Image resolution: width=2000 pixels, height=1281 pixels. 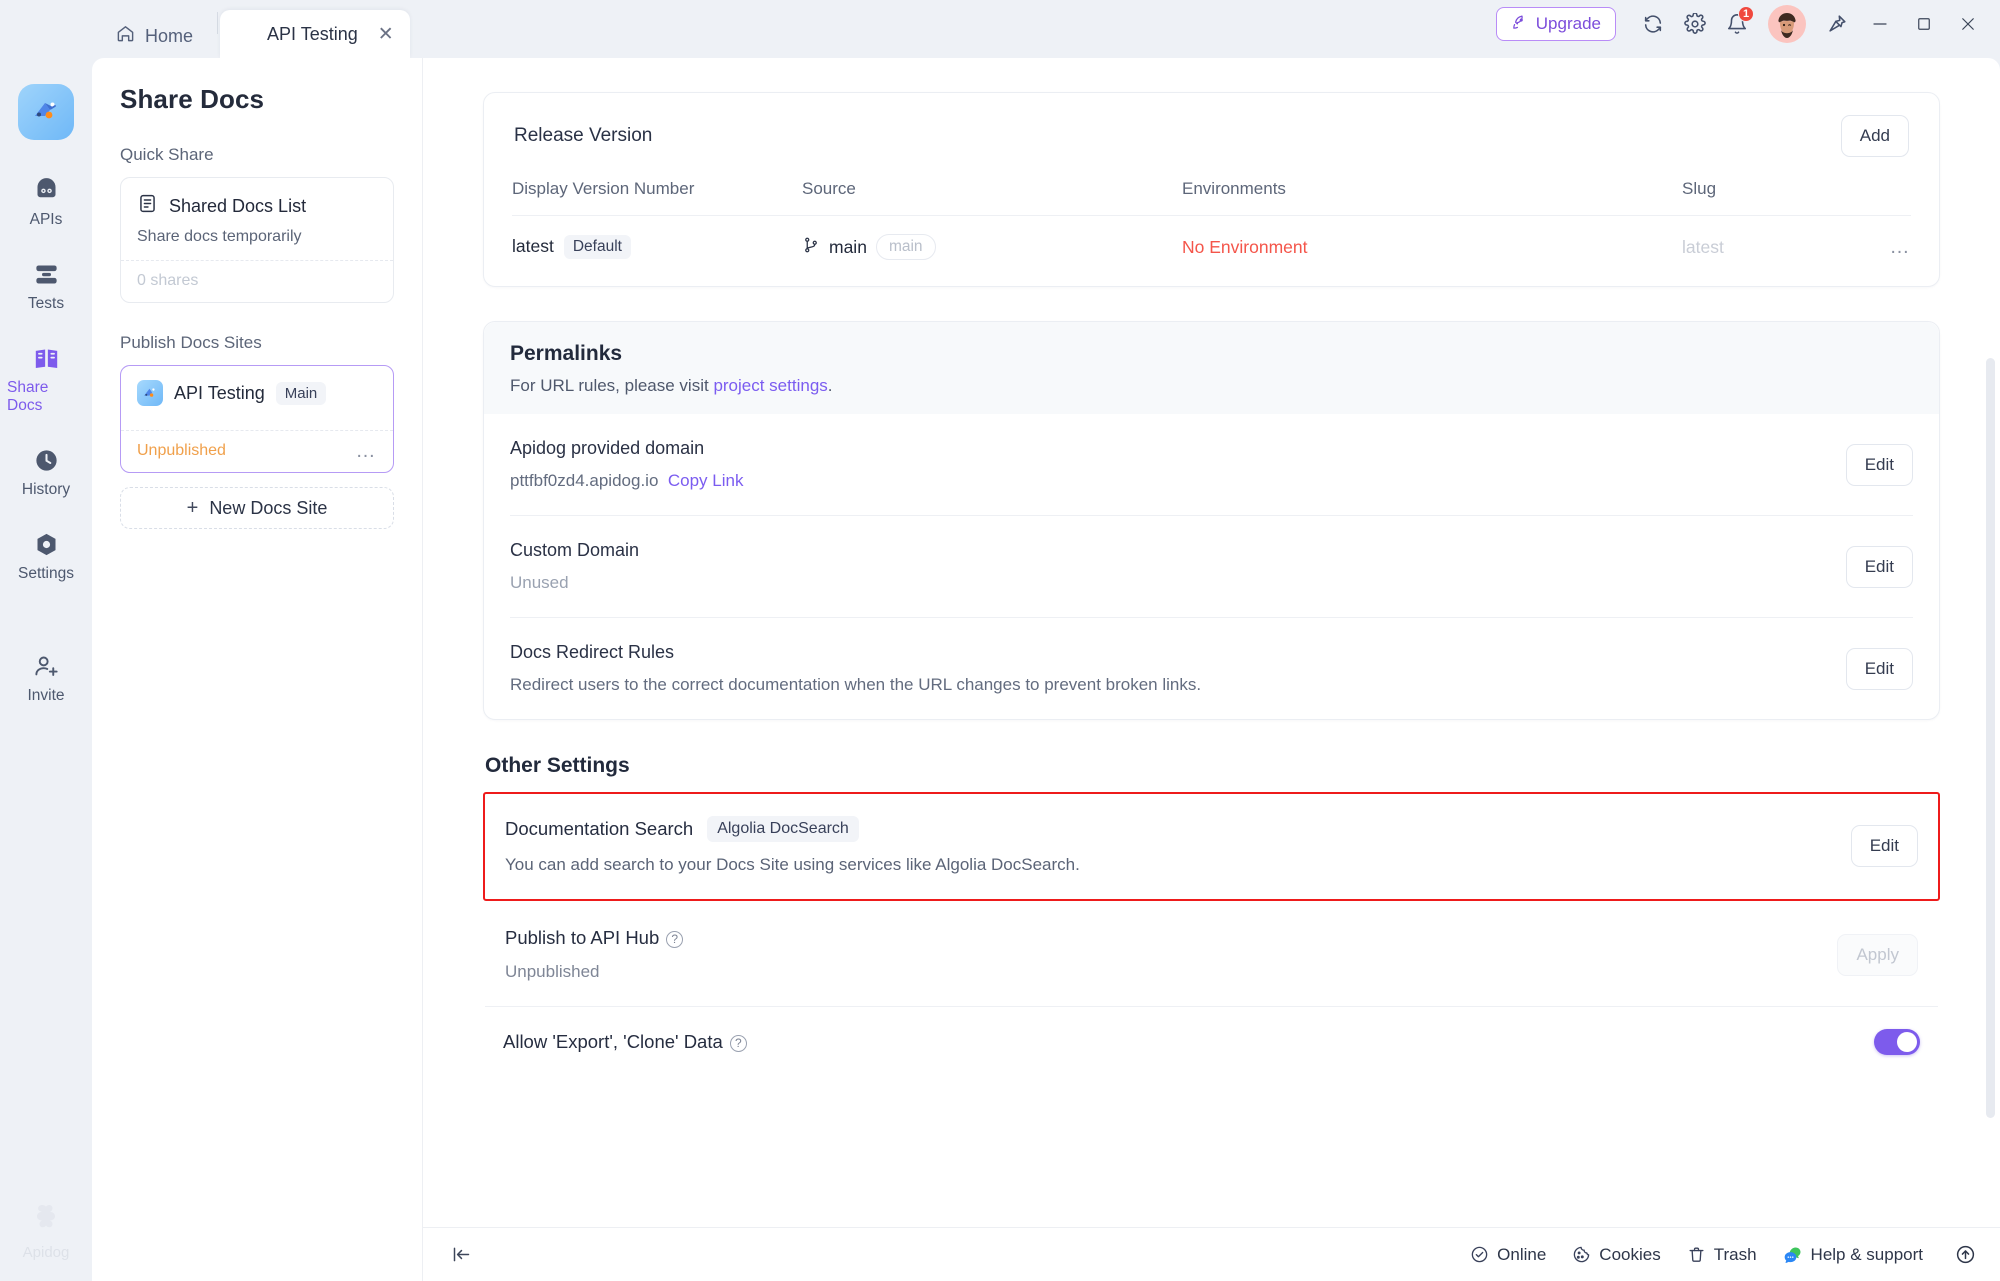 What do you see at coordinates (1879, 566) in the screenshot?
I see `edit-custom-domain-button: Edit` at bounding box center [1879, 566].